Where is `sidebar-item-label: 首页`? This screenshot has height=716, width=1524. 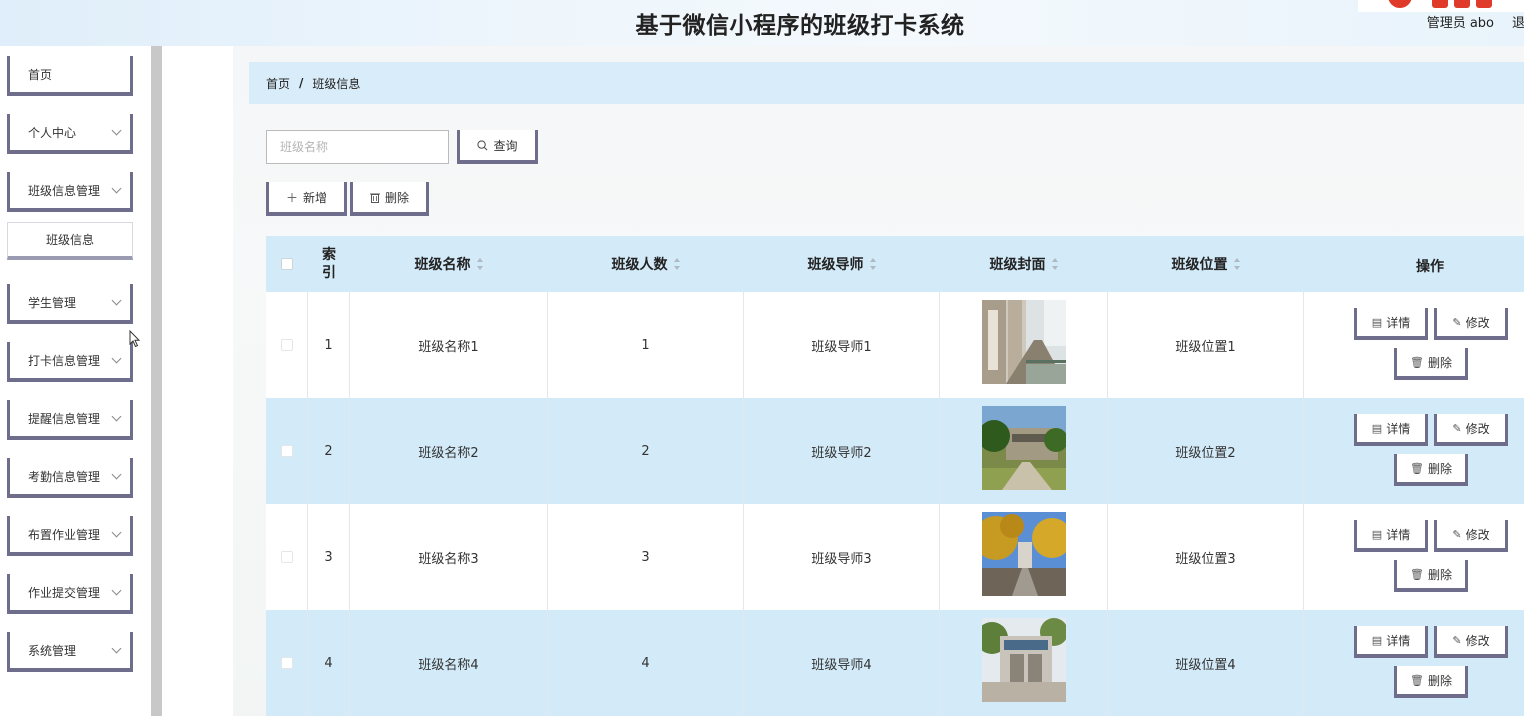
sidebar-item-label: 首页 is located at coordinates (40, 74).